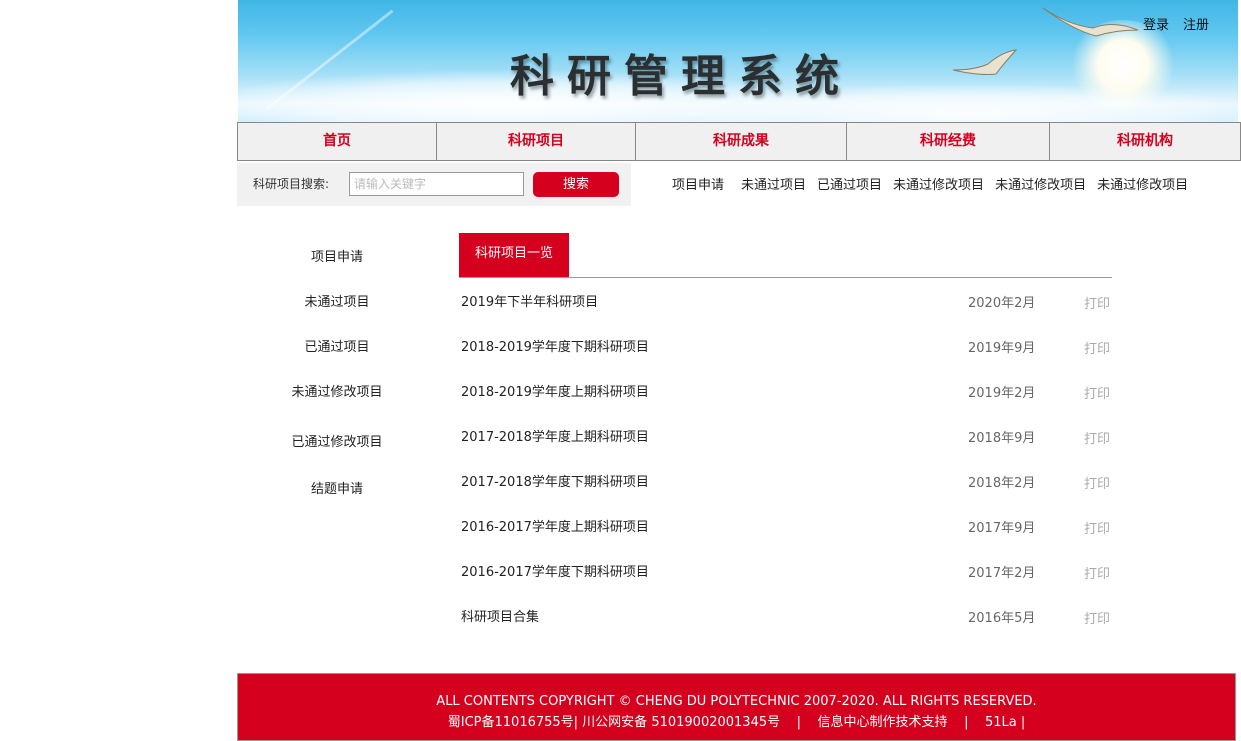 The width and height of the screenshot is (1241, 741). Describe the element at coordinates (337, 390) in the screenshot. I see `sidebar-item-rejected-revise: 未通过修改项目` at that location.